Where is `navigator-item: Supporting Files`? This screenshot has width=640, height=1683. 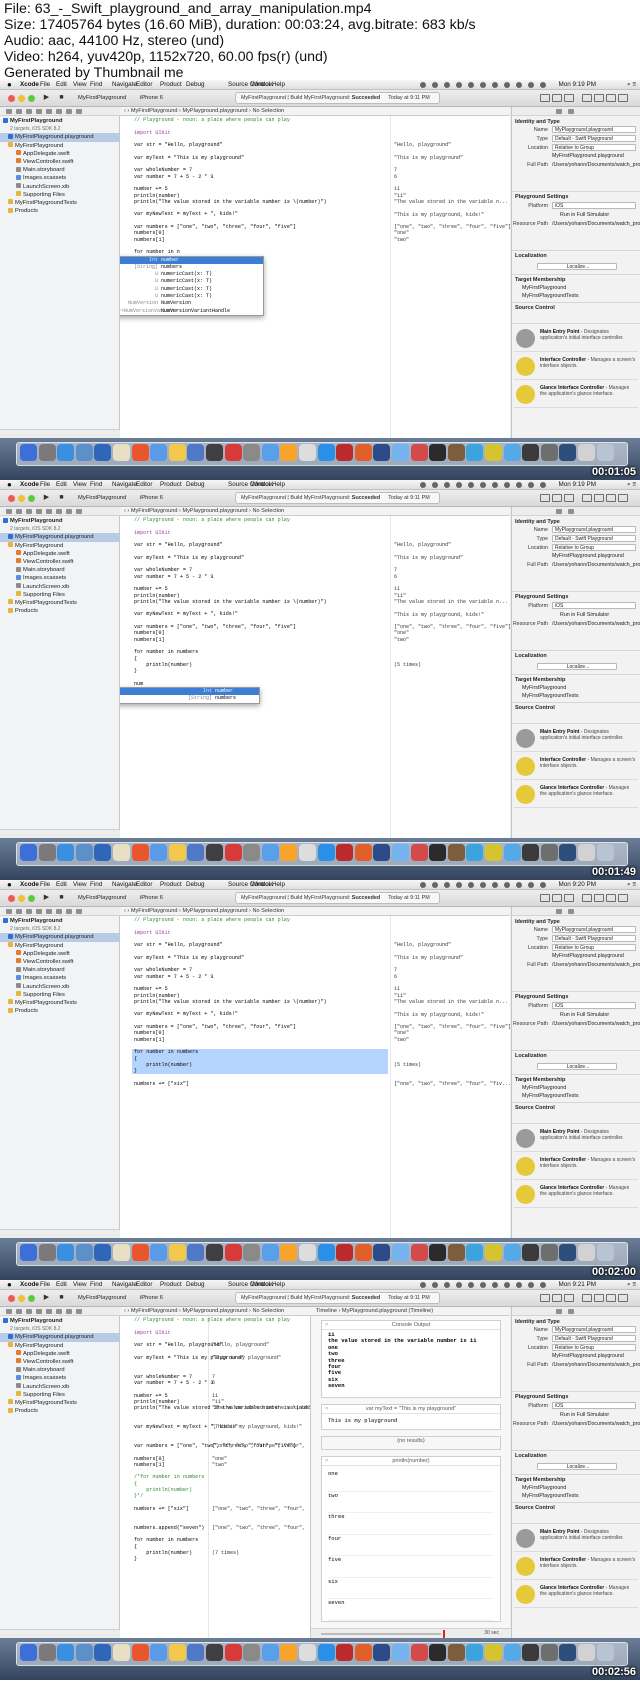 navigator-item: Supporting Files is located at coordinates (60, 195).